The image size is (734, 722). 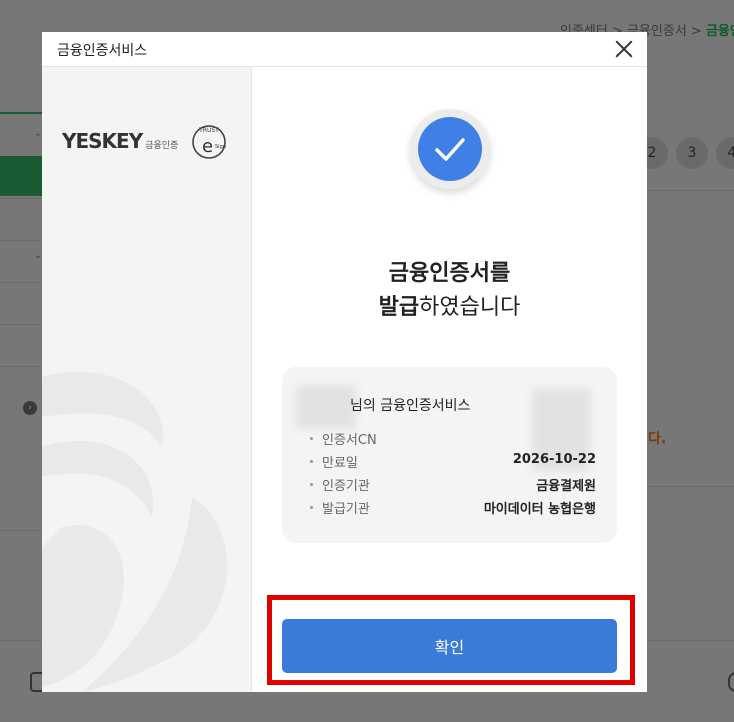 I want to click on detail-value: 금융결제원, so click(x=566, y=486).